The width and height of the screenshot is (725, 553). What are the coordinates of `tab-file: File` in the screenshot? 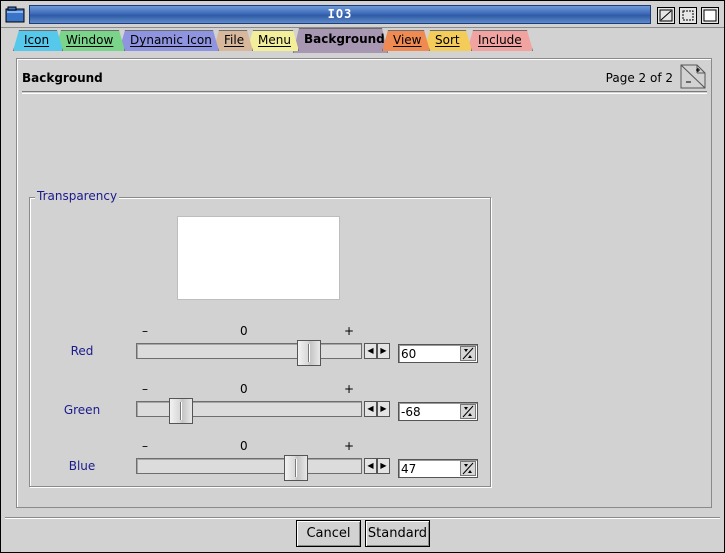 It's located at (233, 40).